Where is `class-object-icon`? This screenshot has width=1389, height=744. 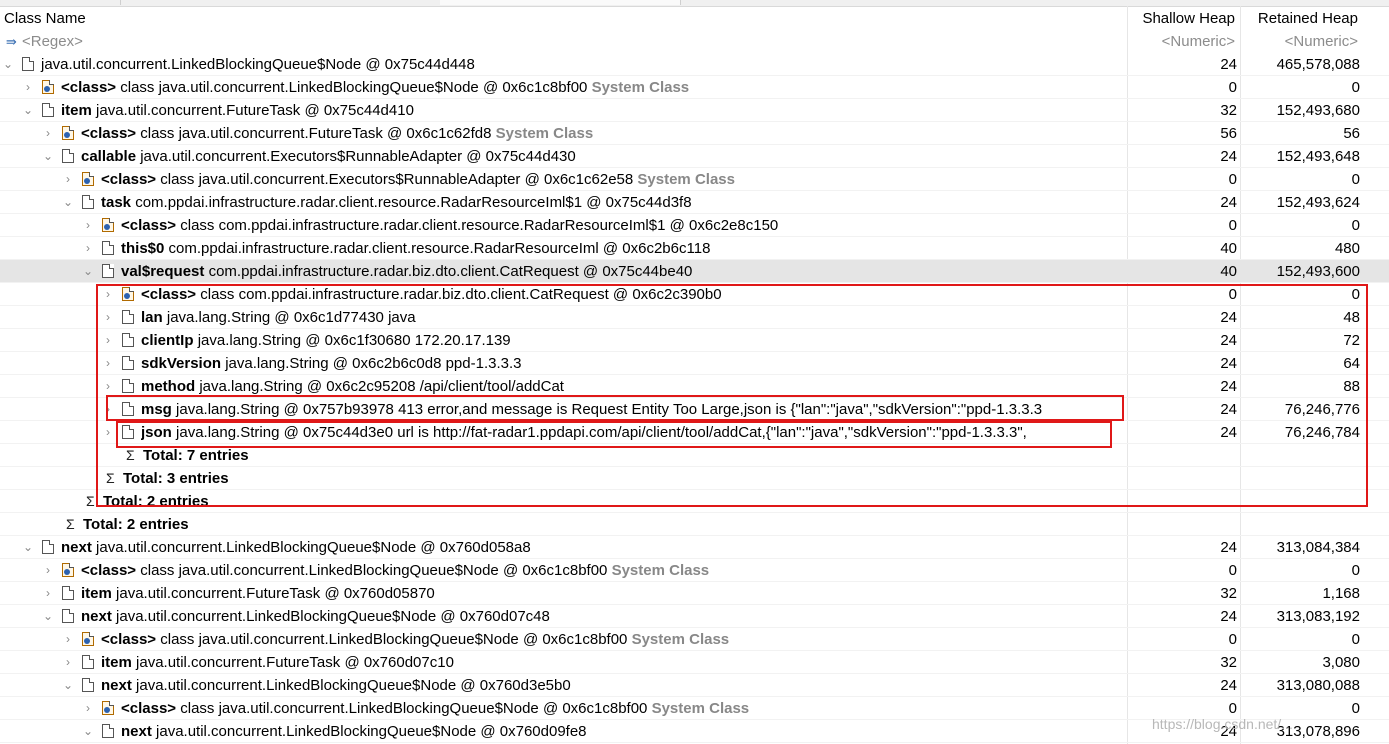 class-object-icon is located at coordinates (88, 179).